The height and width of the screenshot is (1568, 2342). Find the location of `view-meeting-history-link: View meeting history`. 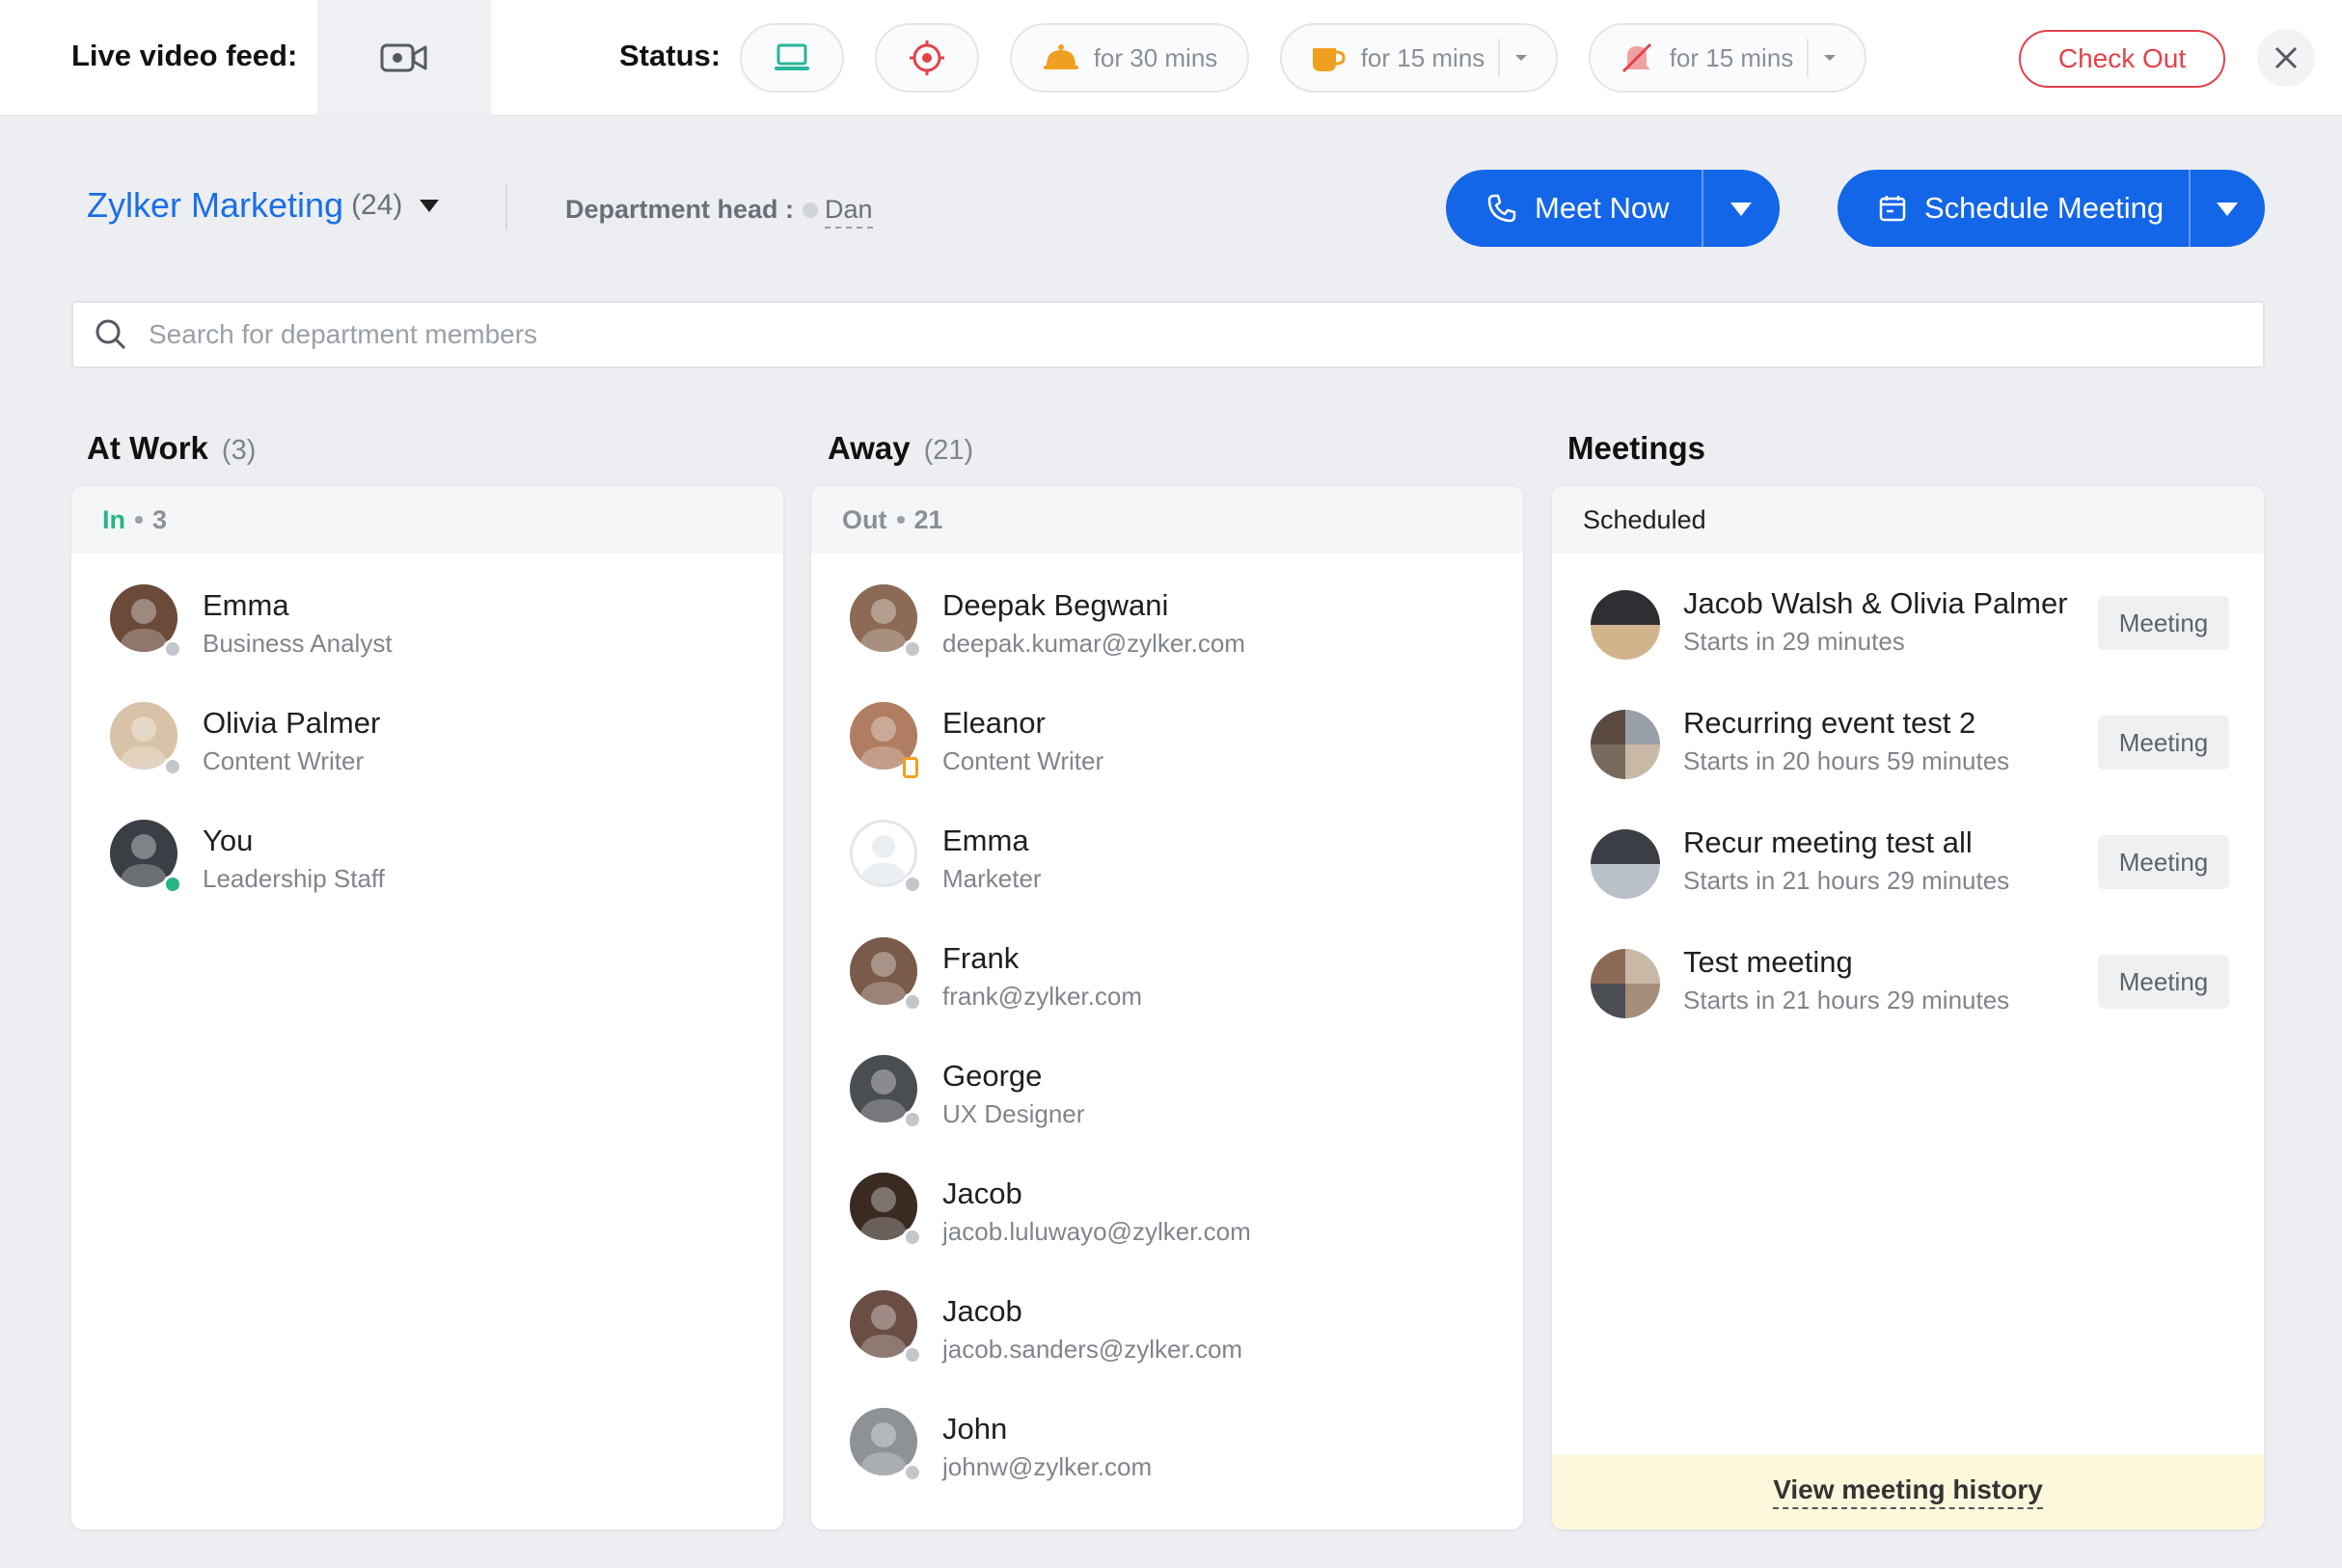

view-meeting-history-link: View meeting history is located at coordinates (1908, 1492).